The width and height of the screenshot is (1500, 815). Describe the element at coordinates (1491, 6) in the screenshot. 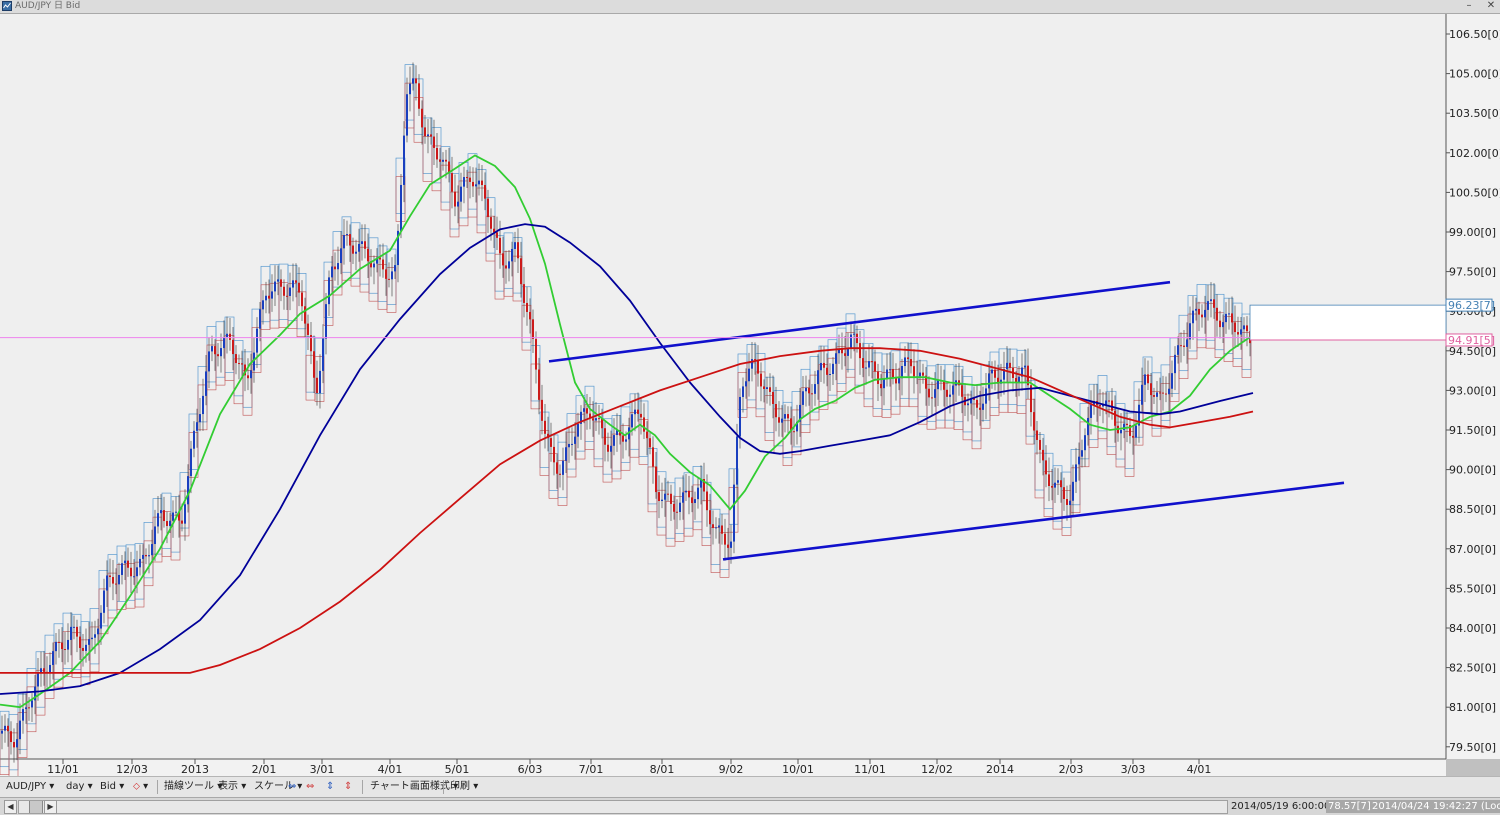

I see `close-button: ✕` at that location.